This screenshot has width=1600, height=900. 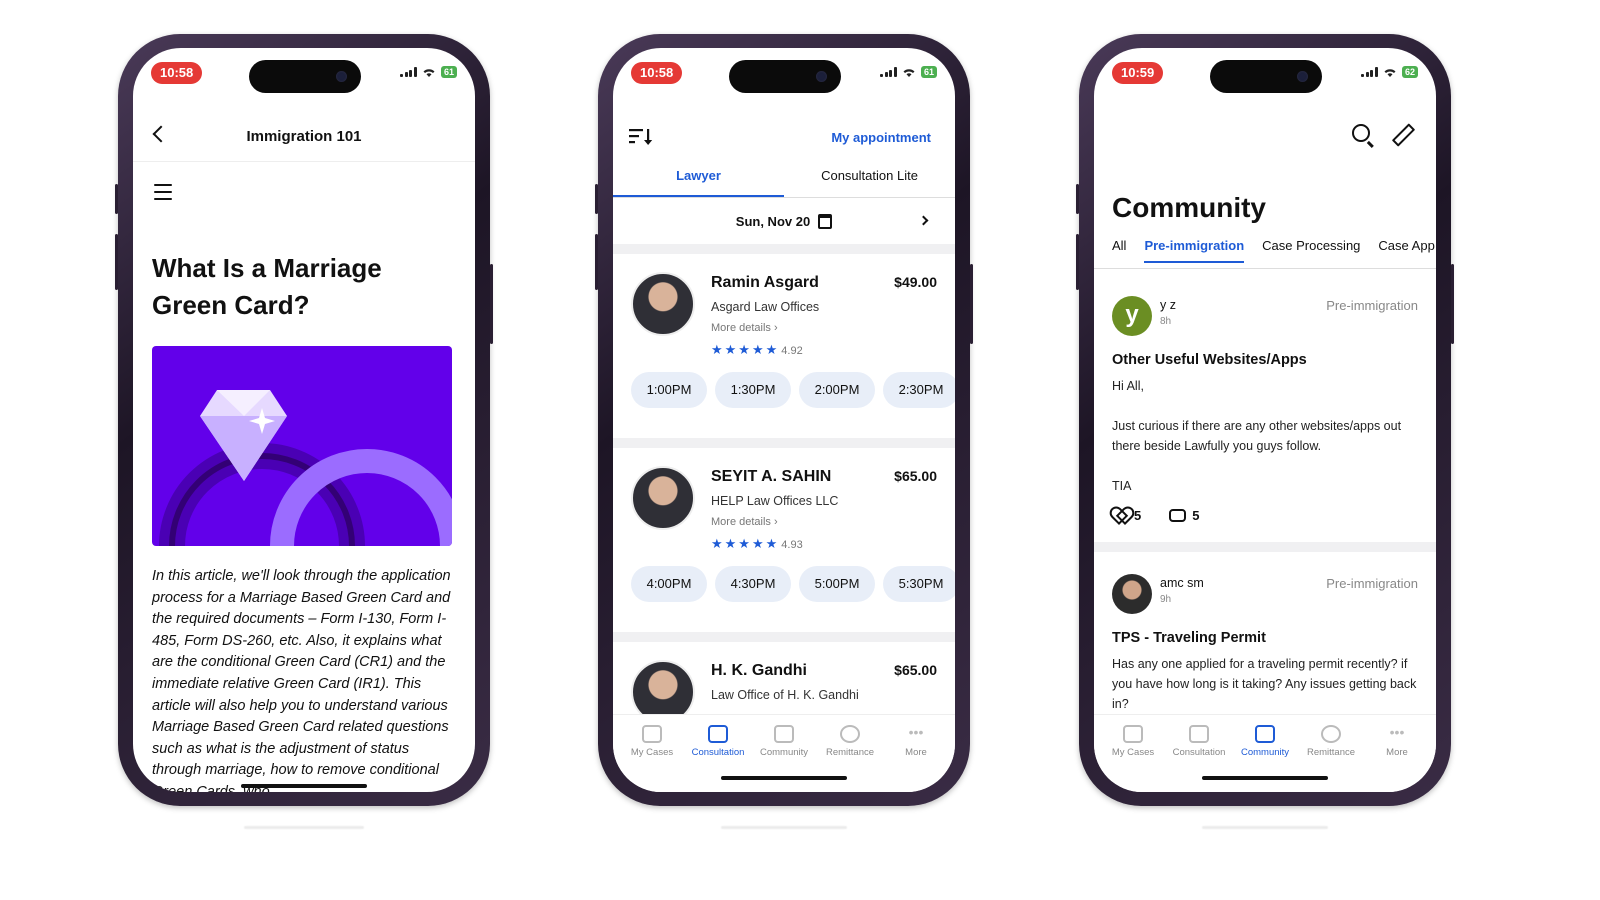 What do you see at coordinates (448, 72) in the screenshot?
I see `battery-icon: 61` at bounding box center [448, 72].